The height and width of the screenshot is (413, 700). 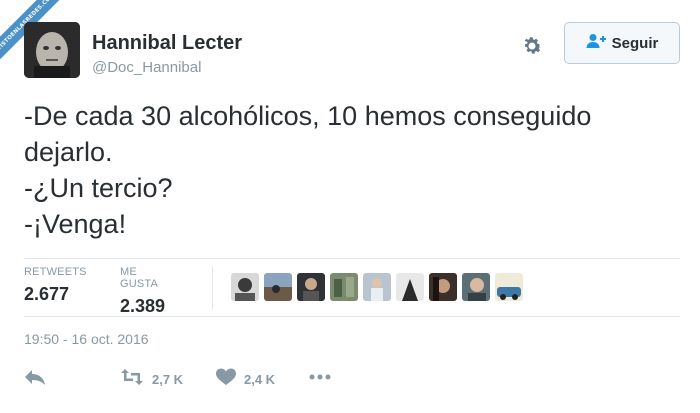 What do you see at coordinates (52, 50) in the screenshot?
I see `avatar` at bounding box center [52, 50].